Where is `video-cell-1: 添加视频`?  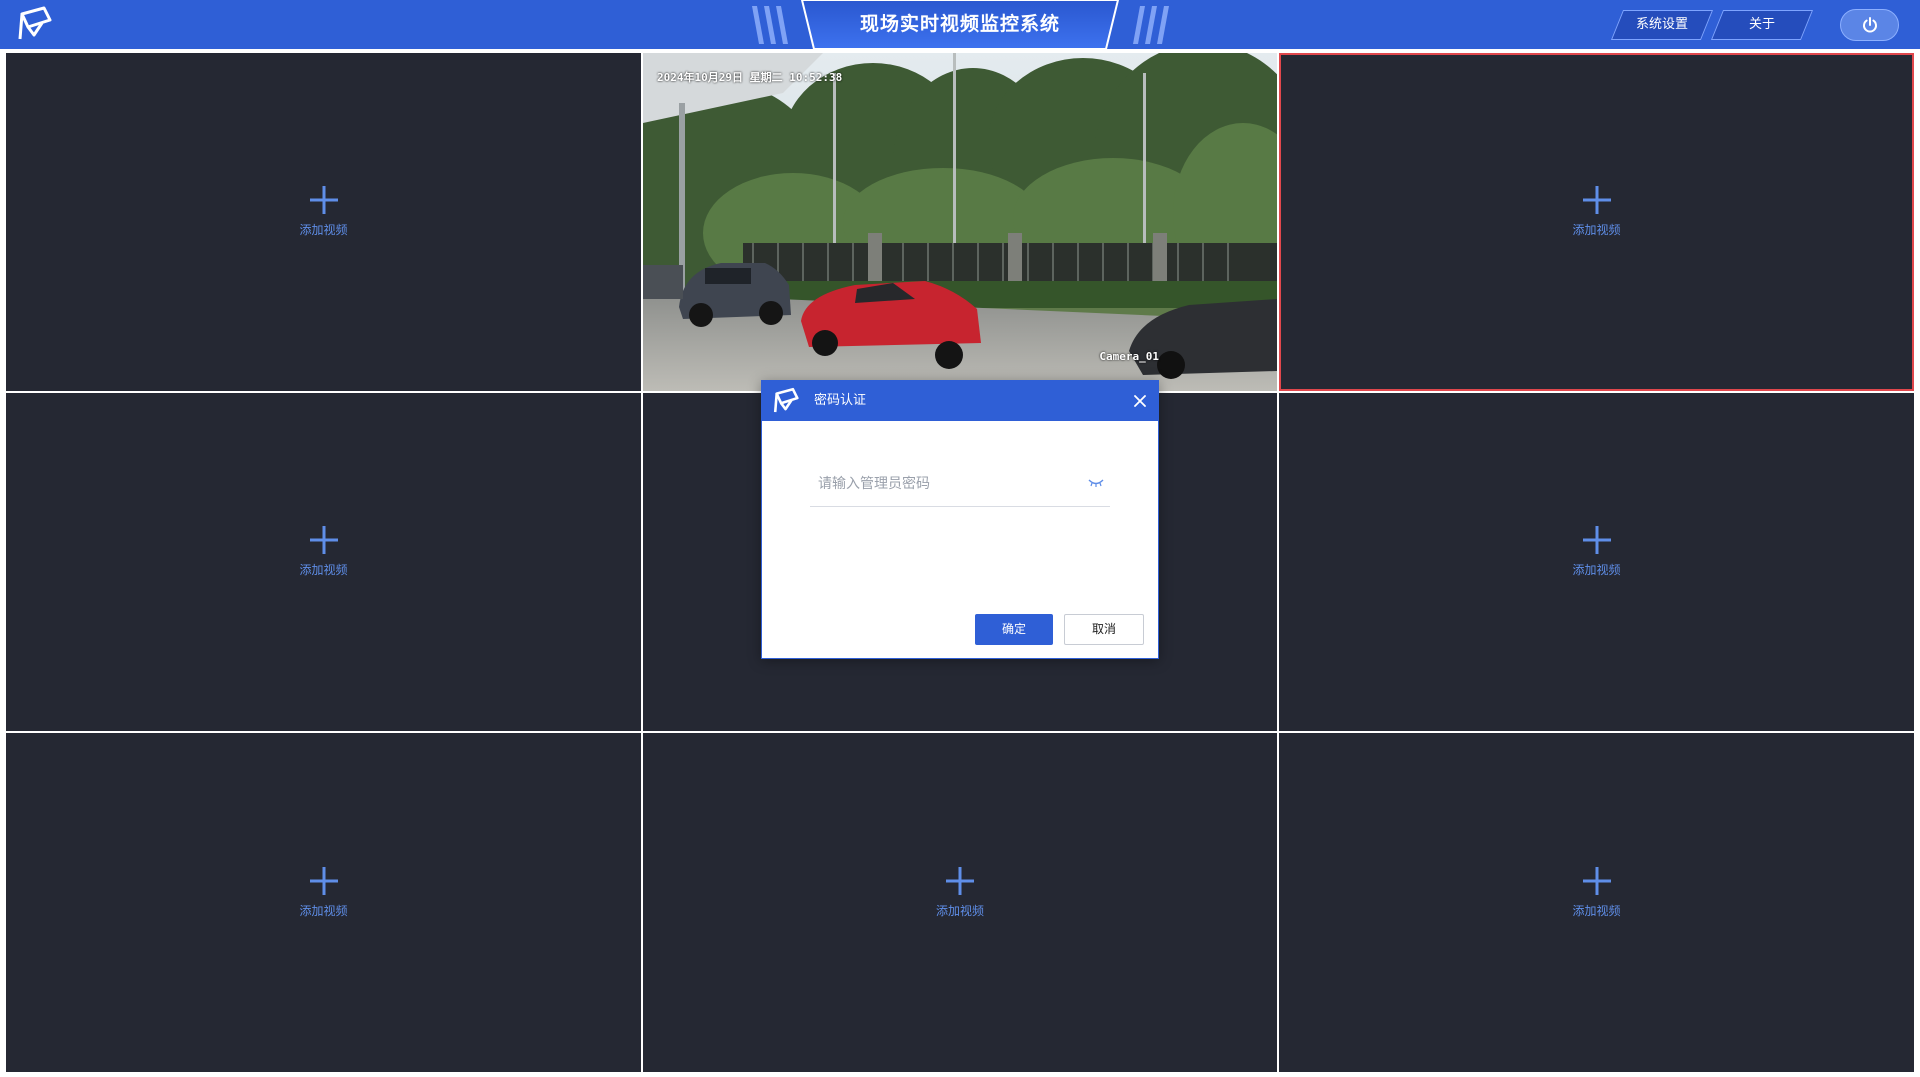 video-cell-1: 添加视频 is located at coordinates (323, 222).